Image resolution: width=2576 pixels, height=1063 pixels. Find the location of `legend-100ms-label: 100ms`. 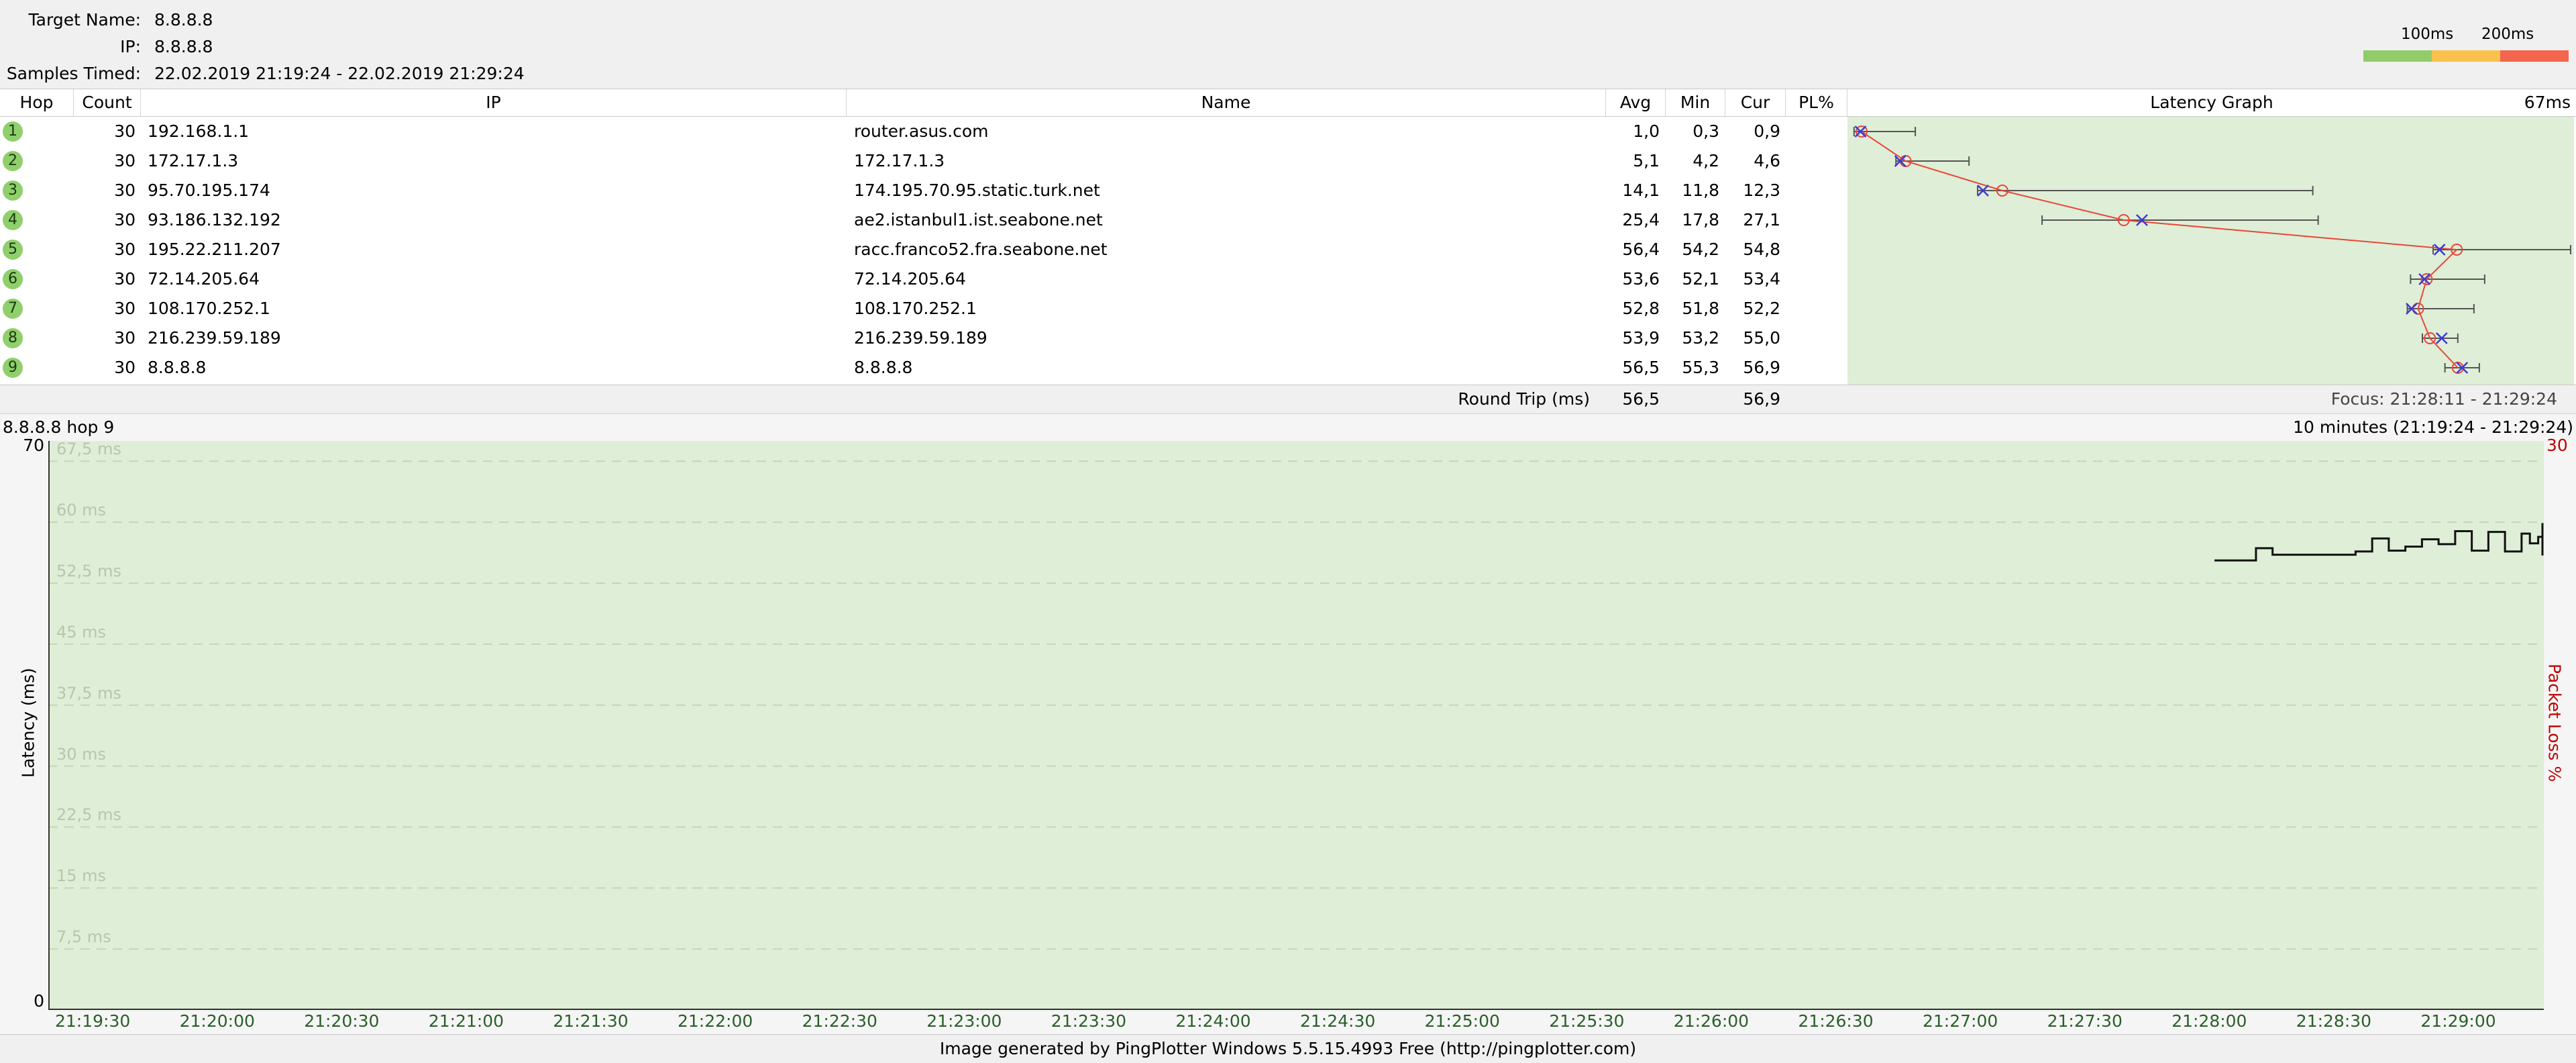

legend-100ms-label: 100ms is located at coordinates (2427, 34).